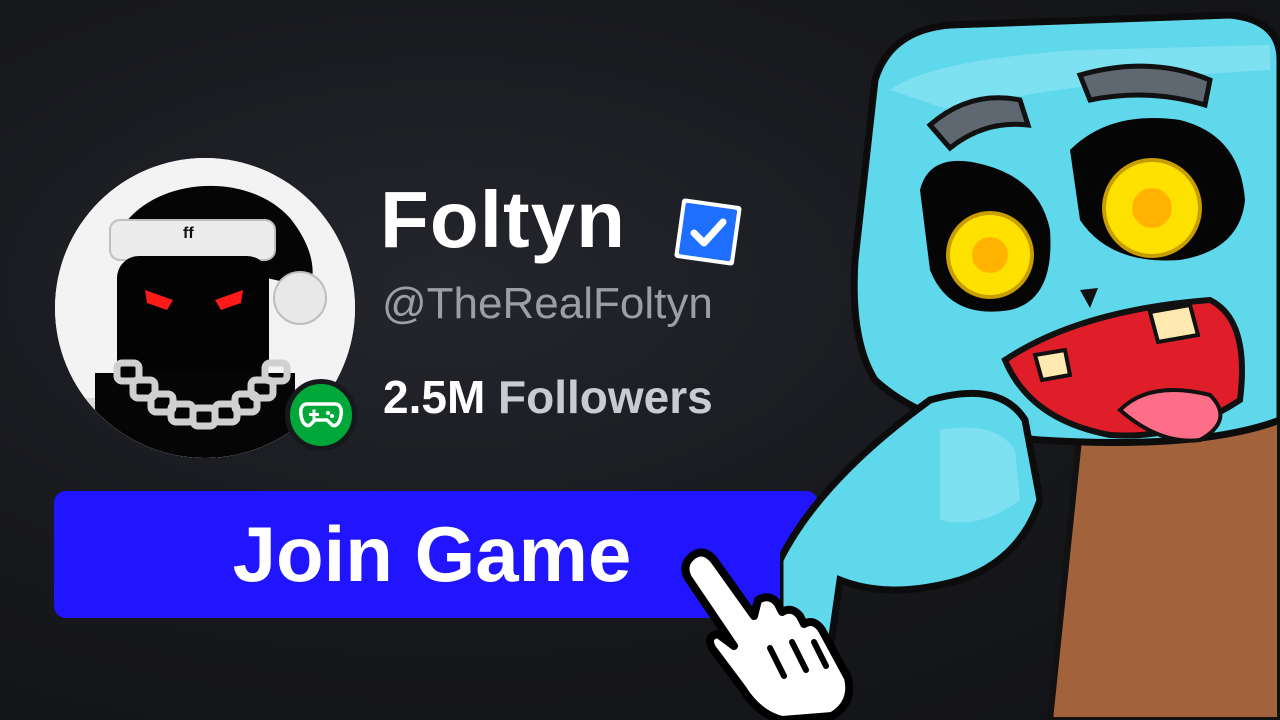 This screenshot has width=1280, height=720. What do you see at coordinates (767, 634) in the screenshot?
I see `hand-pointer-cursor-icon` at bounding box center [767, 634].